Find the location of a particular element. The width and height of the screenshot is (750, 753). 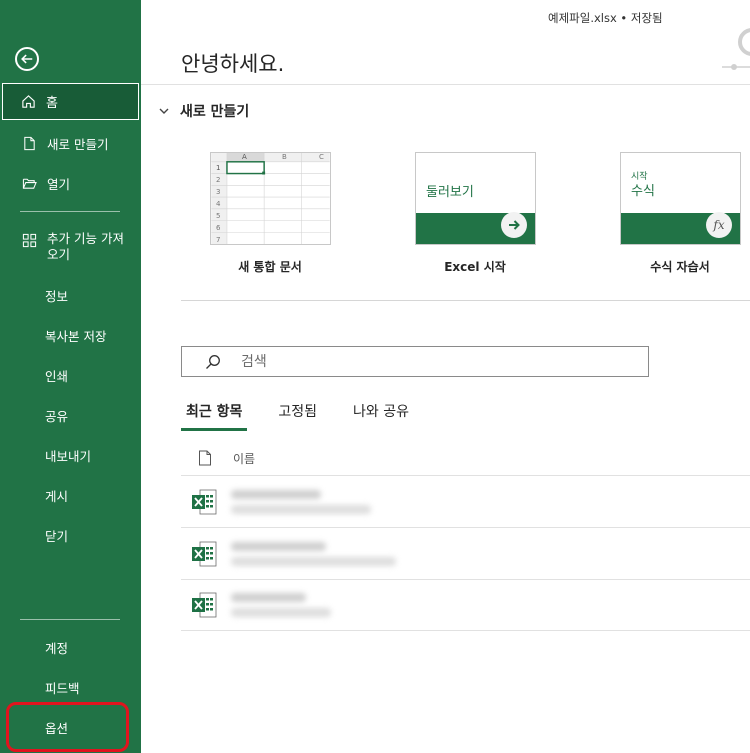

template-excel-tour: 둘러보기 Excel 시작 is located at coordinates (475, 213).